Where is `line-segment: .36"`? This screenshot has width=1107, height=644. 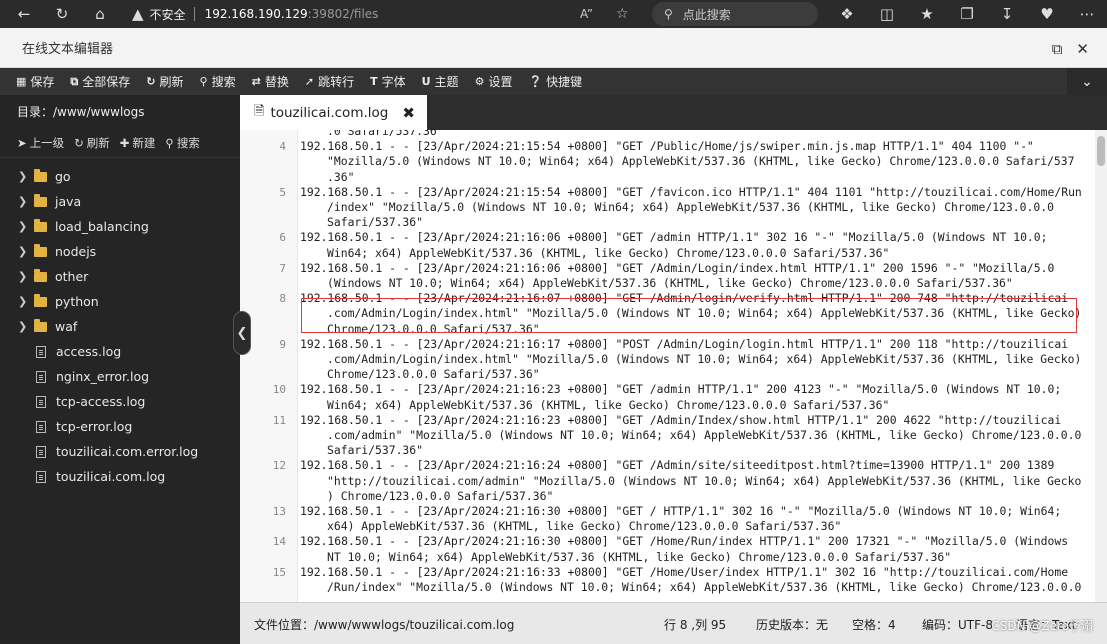 line-segment: .36" is located at coordinates (341, 176).